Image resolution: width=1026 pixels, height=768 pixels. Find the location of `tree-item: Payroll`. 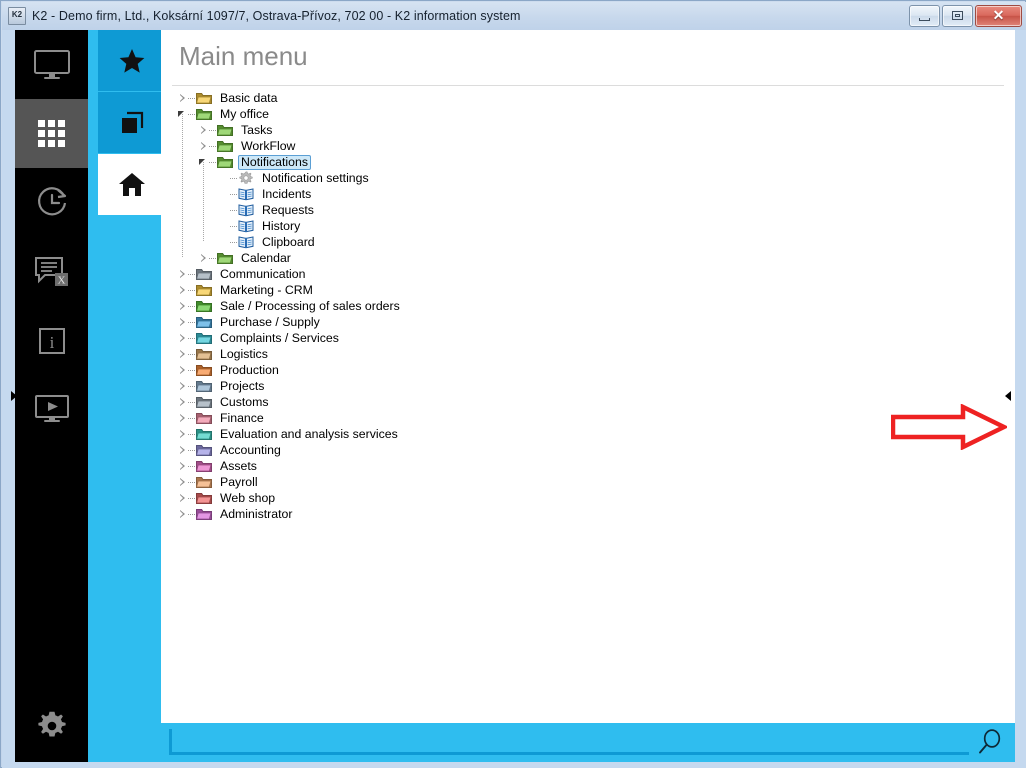

tree-item: Payroll is located at coordinates (577, 482).